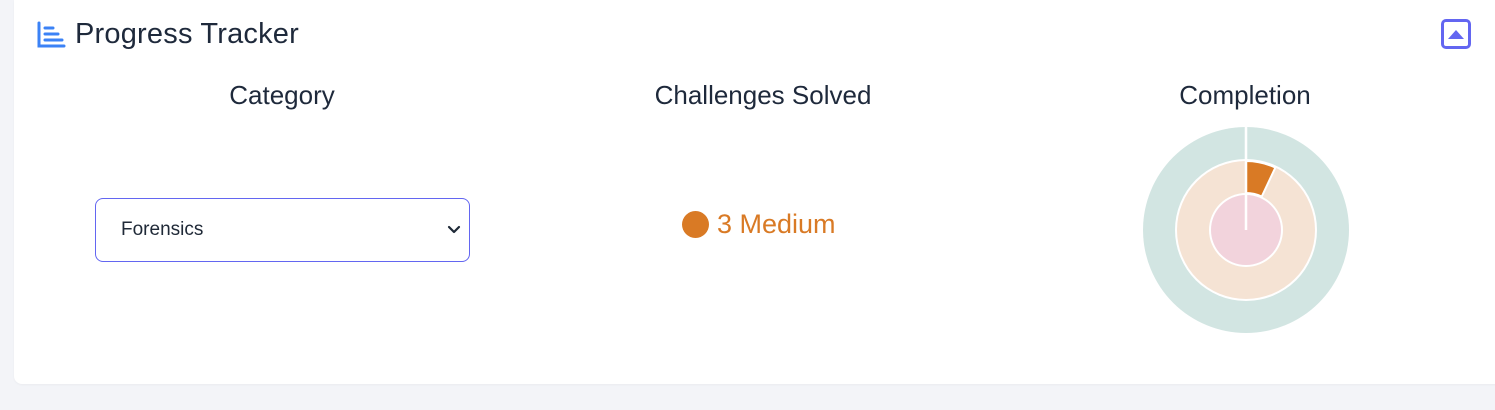 This screenshot has width=1495, height=410. I want to click on category-heading: Category, so click(282, 95).